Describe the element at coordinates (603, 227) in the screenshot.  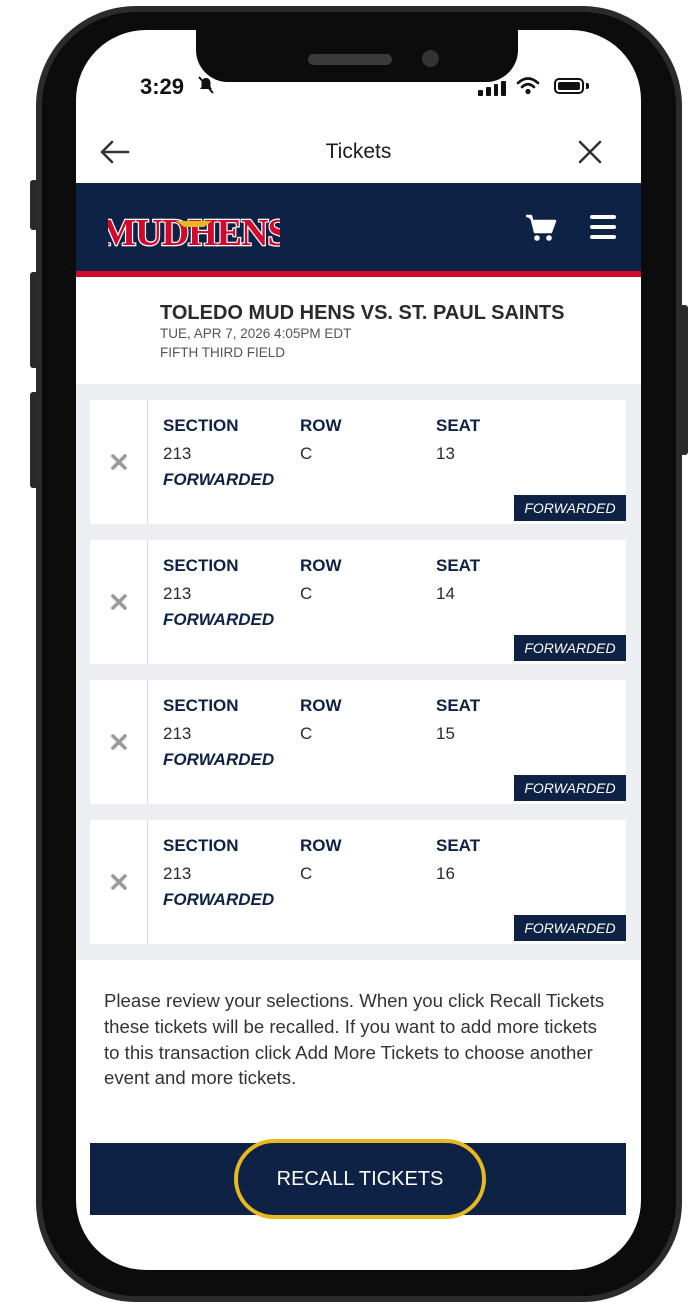
I see `hamburger-menu-icon` at that location.